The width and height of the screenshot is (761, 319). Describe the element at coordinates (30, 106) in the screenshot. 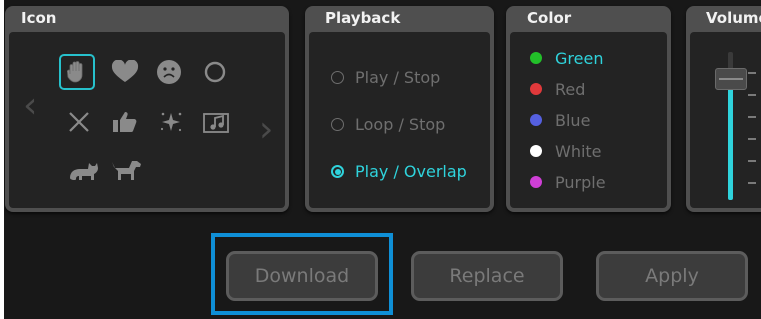

I see `previous-page-icon: ‹` at that location.